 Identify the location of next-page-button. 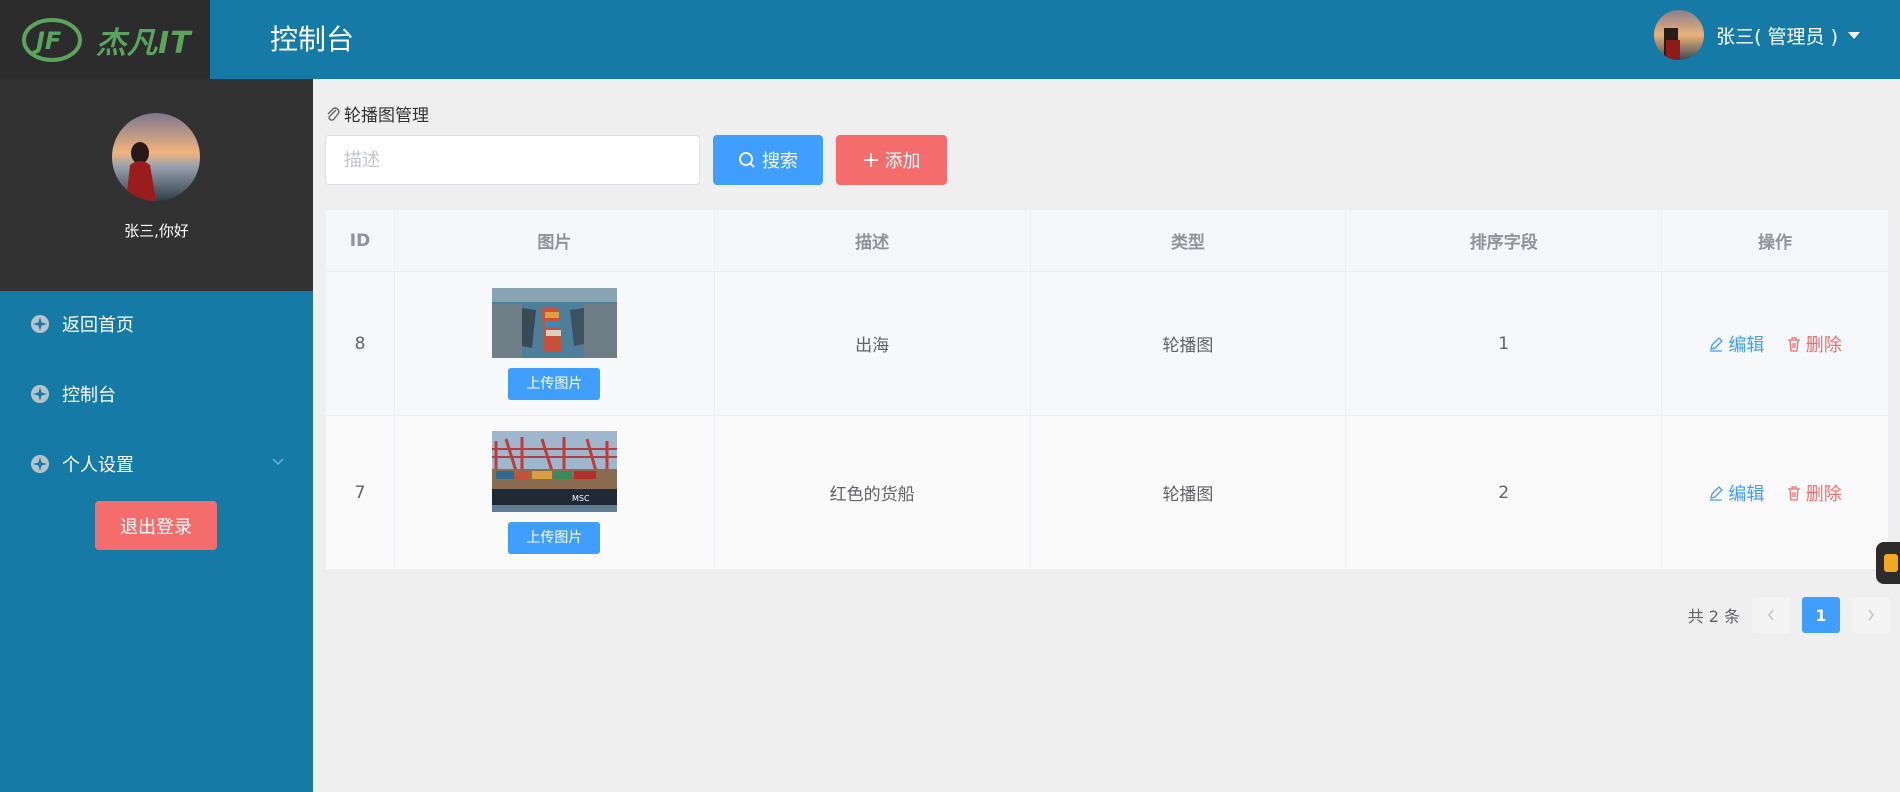
(1871, 615).